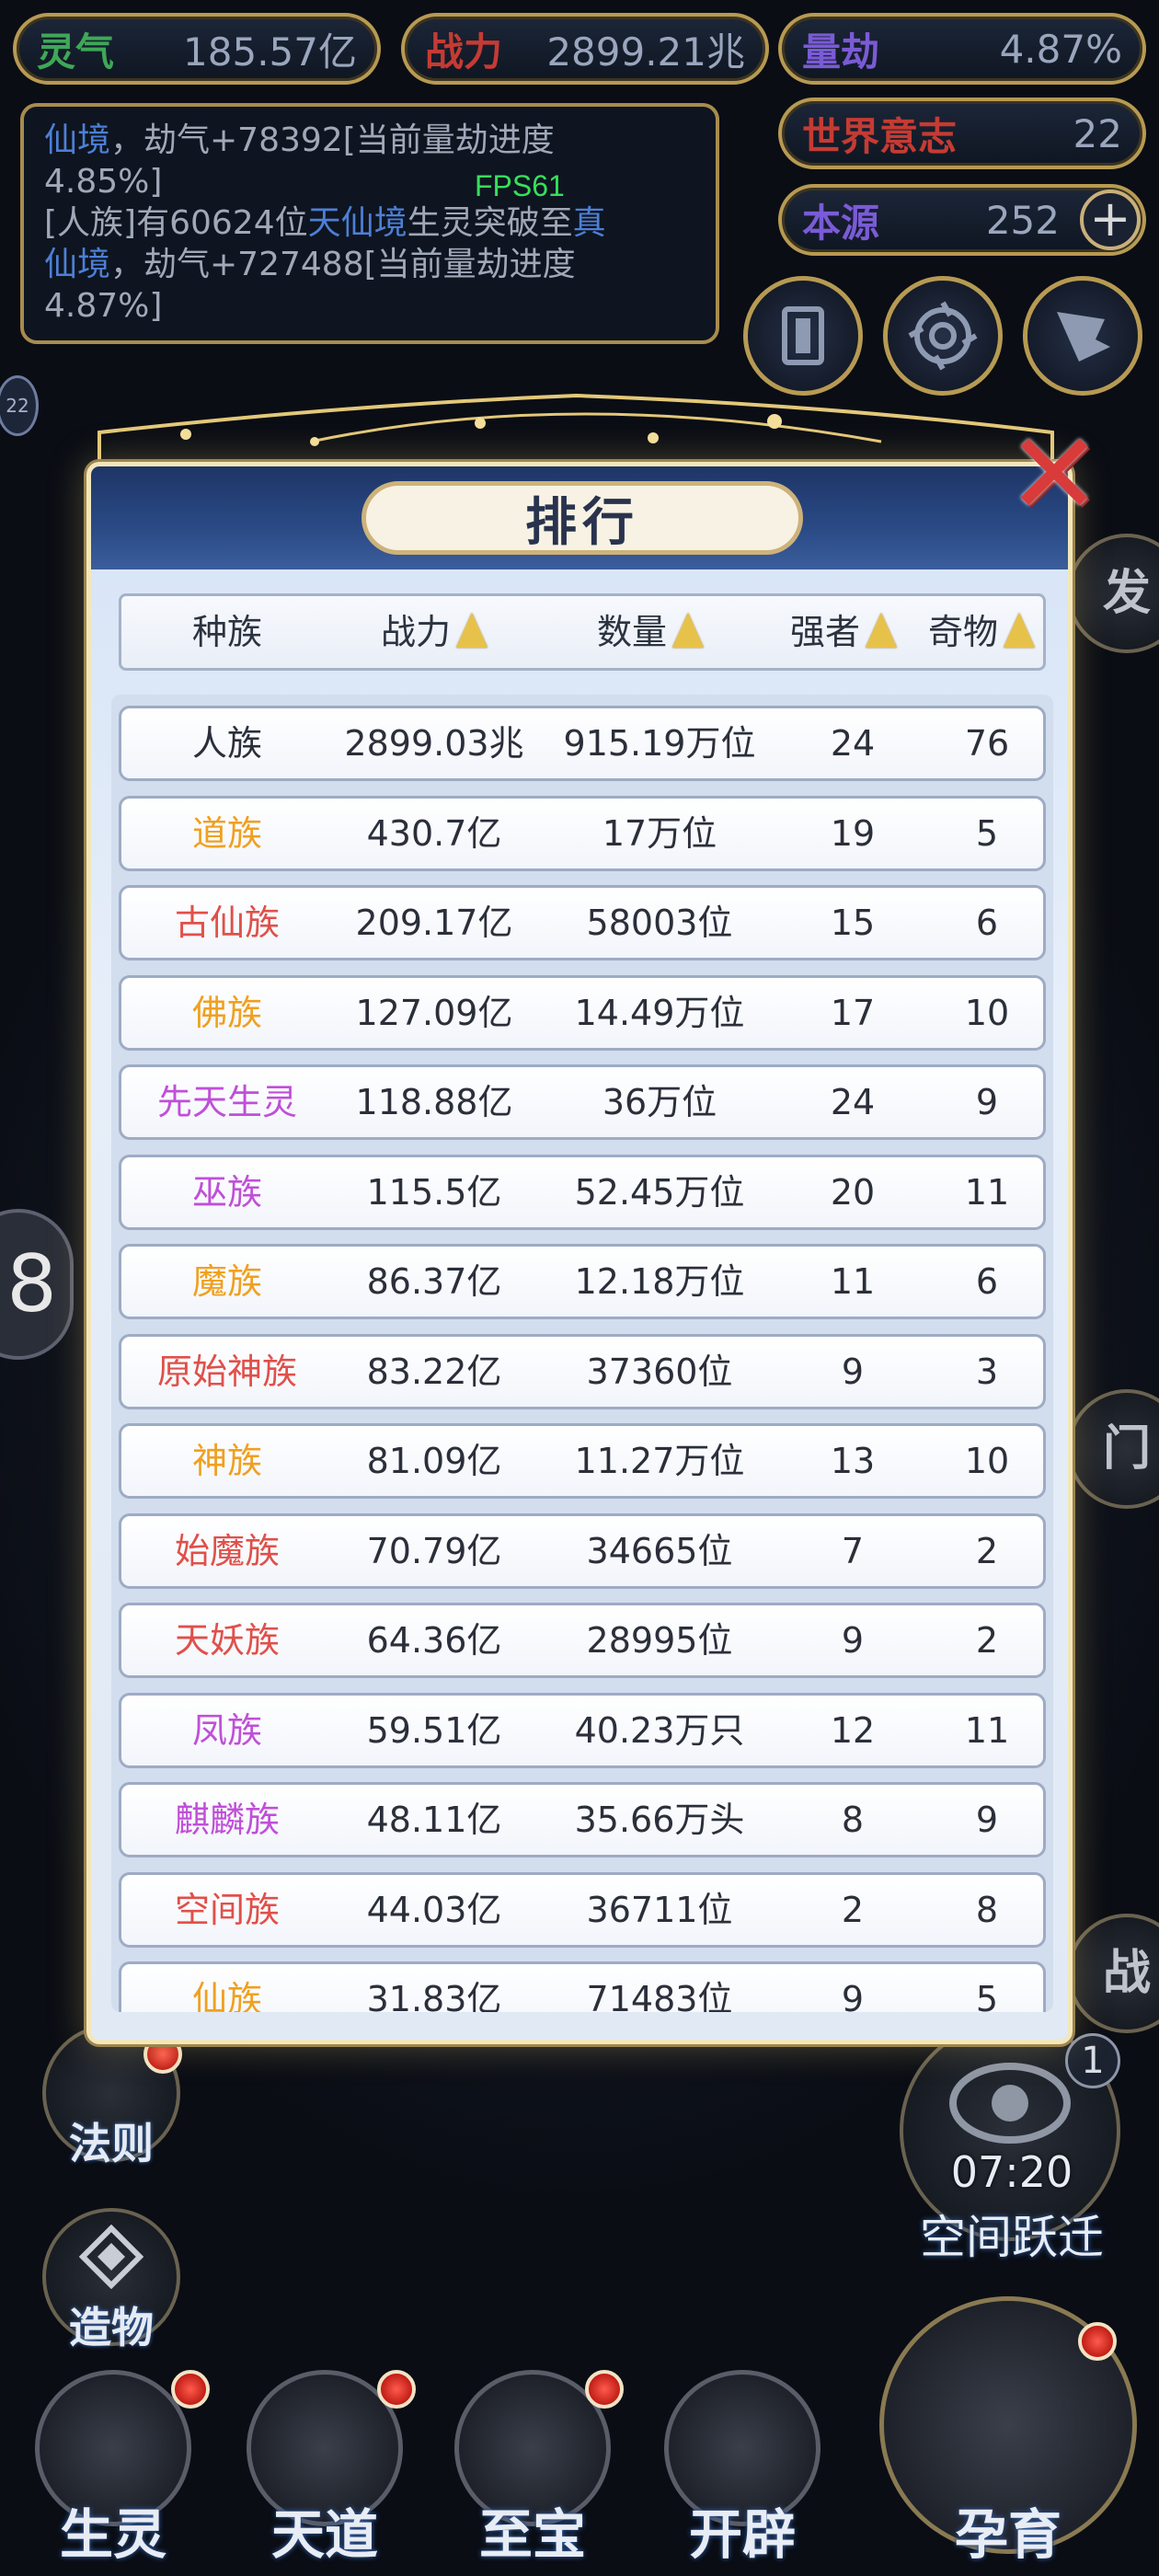  Describe the element at coordinates (659, 1102) in the screenshot. I see `count-cell: 36万位` at that location.